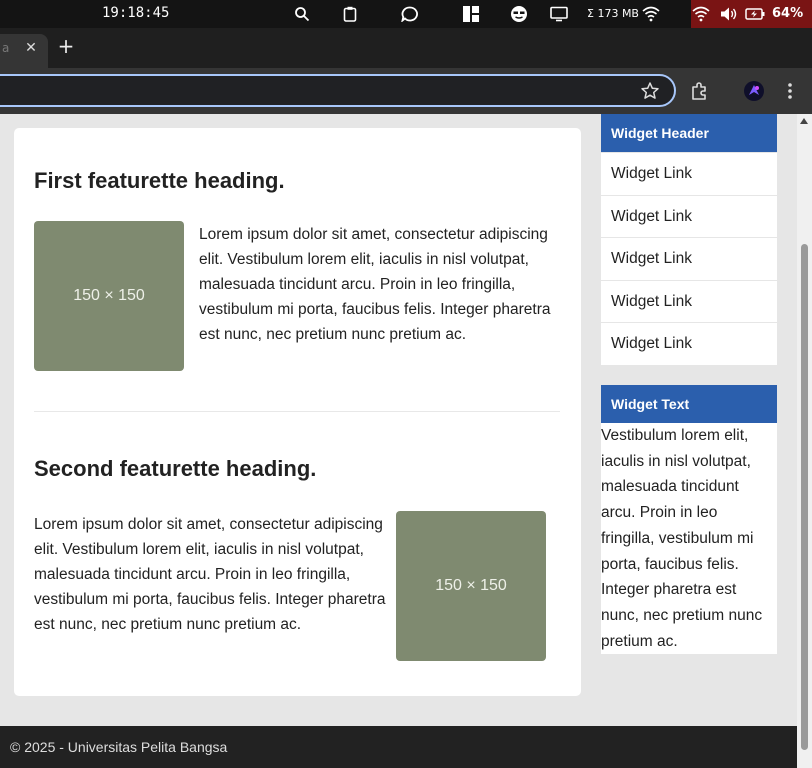 Image resolution: width=812 pixels, height=768 pixels. I want to click on system-status-bar: 19:18:45 Σ 173 MB 64%, so click(406, 14).